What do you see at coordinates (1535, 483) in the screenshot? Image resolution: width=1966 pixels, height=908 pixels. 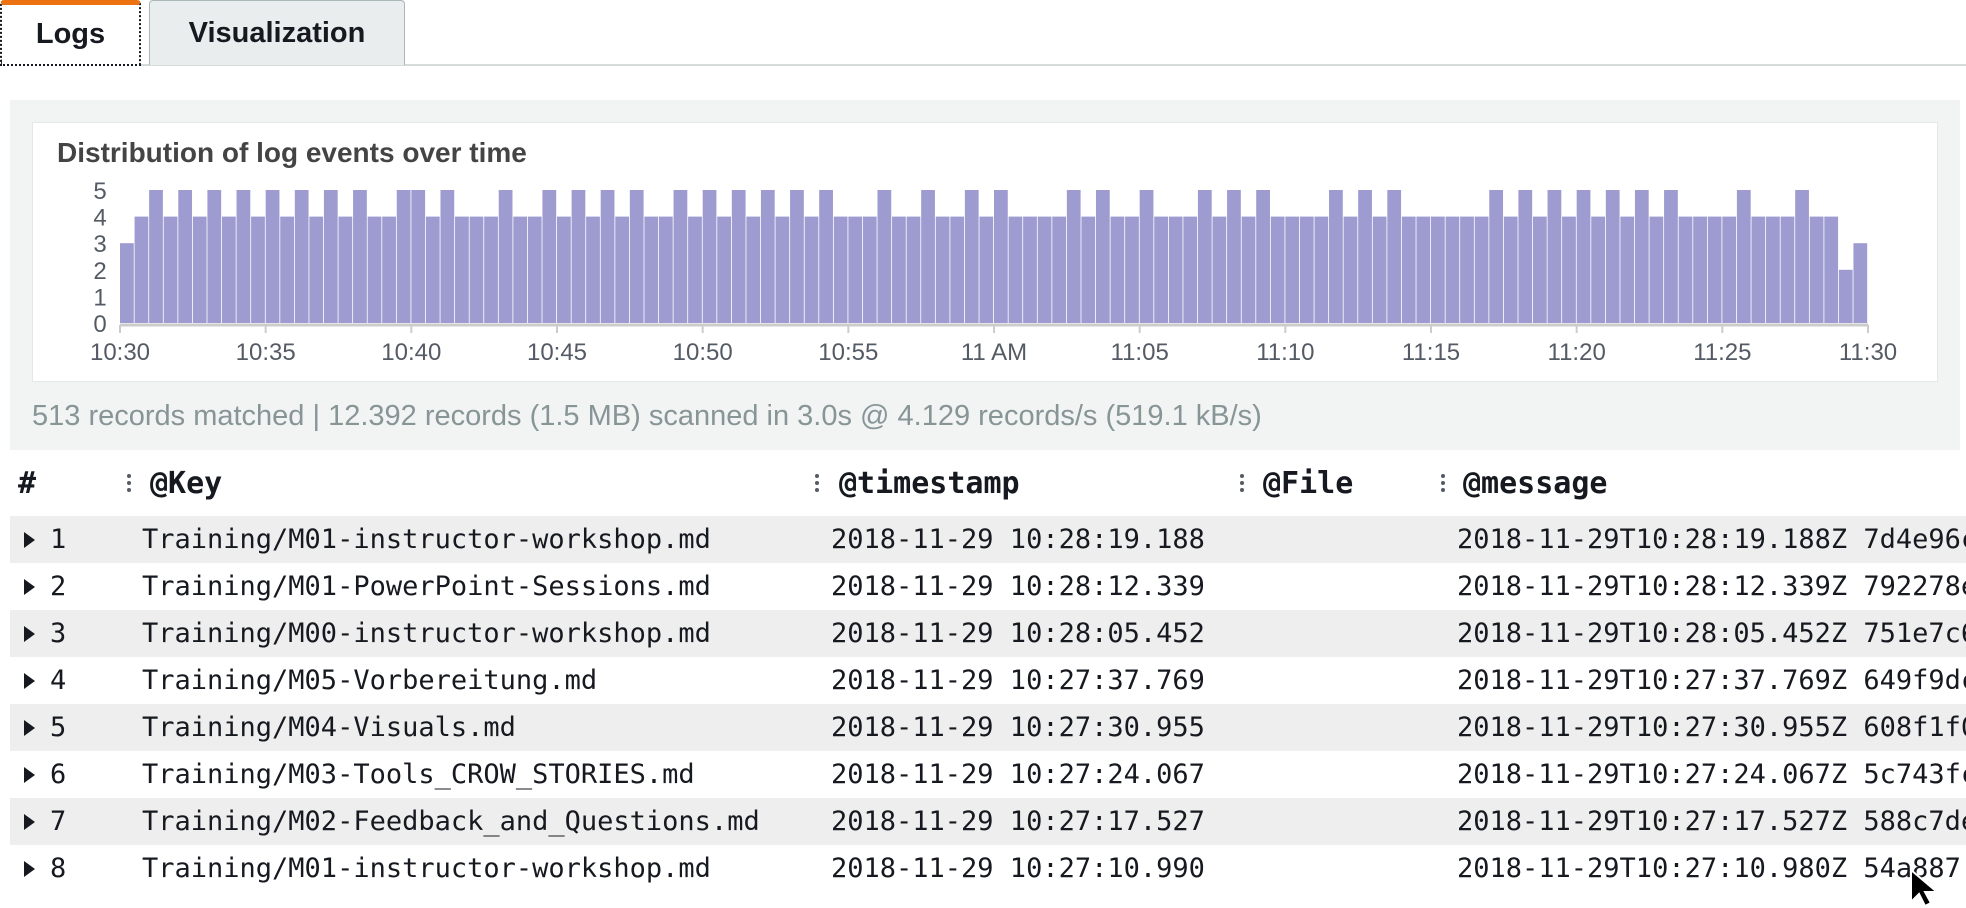 I see `column-header-message: @message` at bounding box center [1535, 483].